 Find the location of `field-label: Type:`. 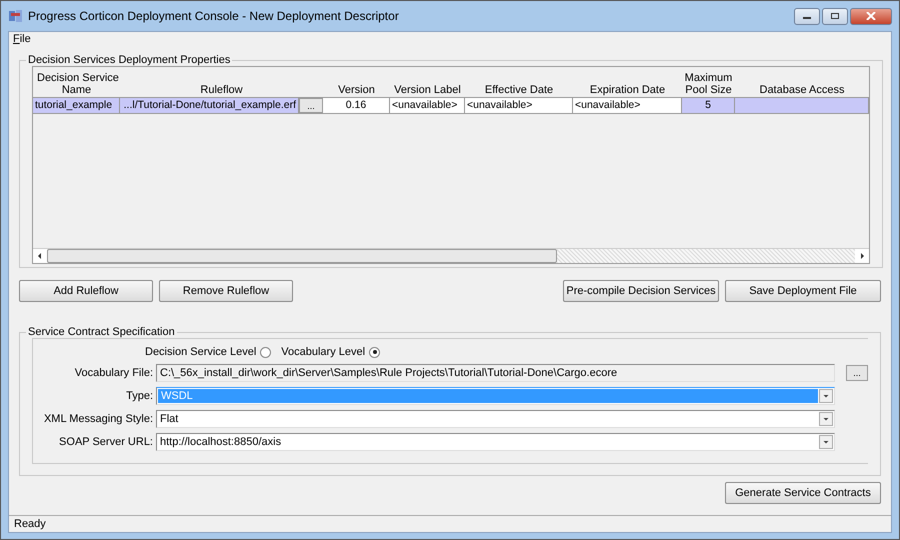

field-label: Type: is located at coordinates (139, 396).